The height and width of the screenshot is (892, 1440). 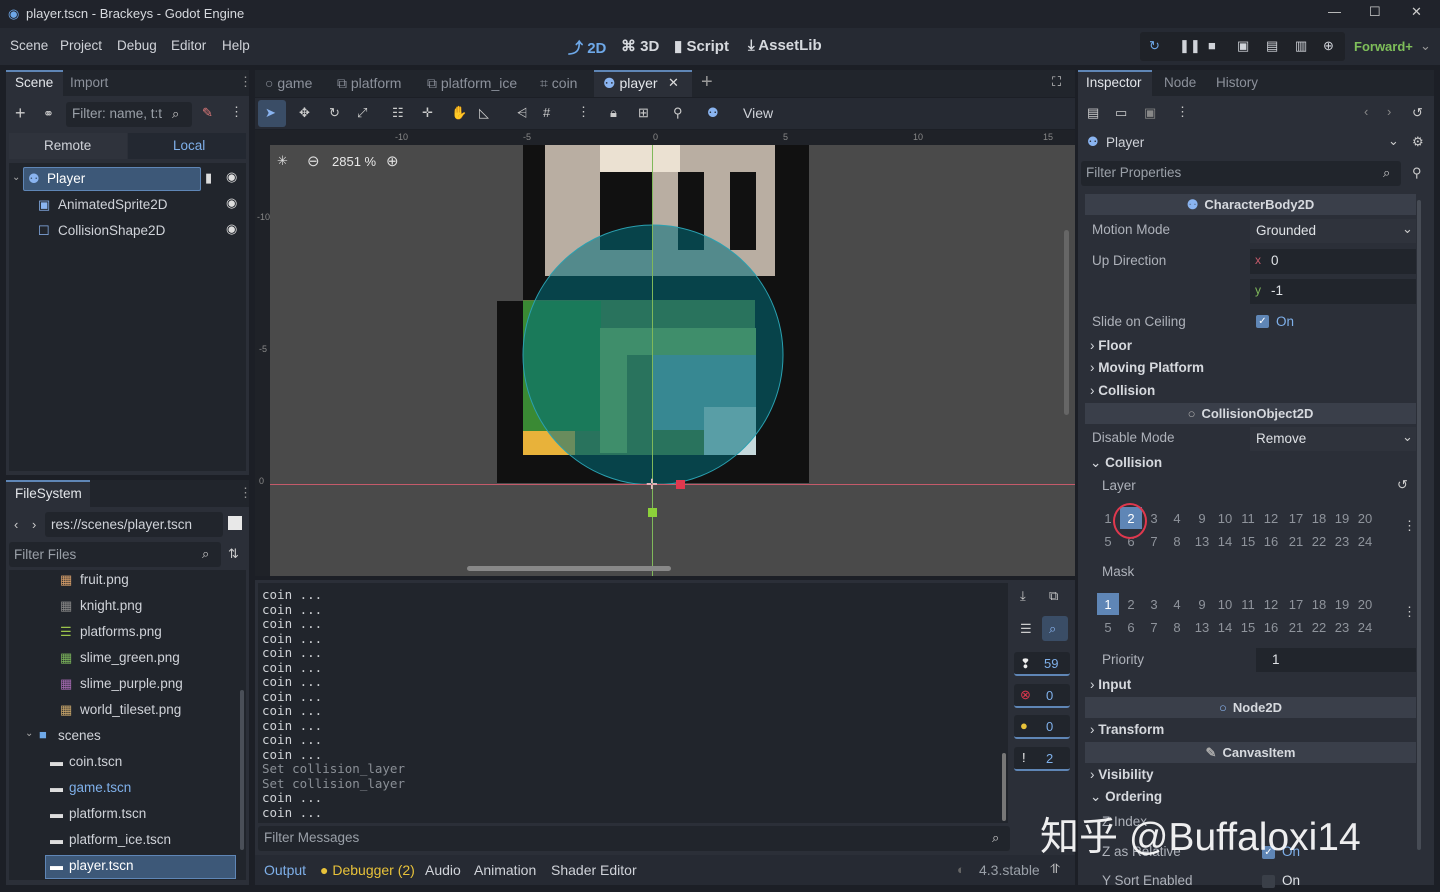 I want to click on layer-bit: 21, so click(x=1296, y=541).